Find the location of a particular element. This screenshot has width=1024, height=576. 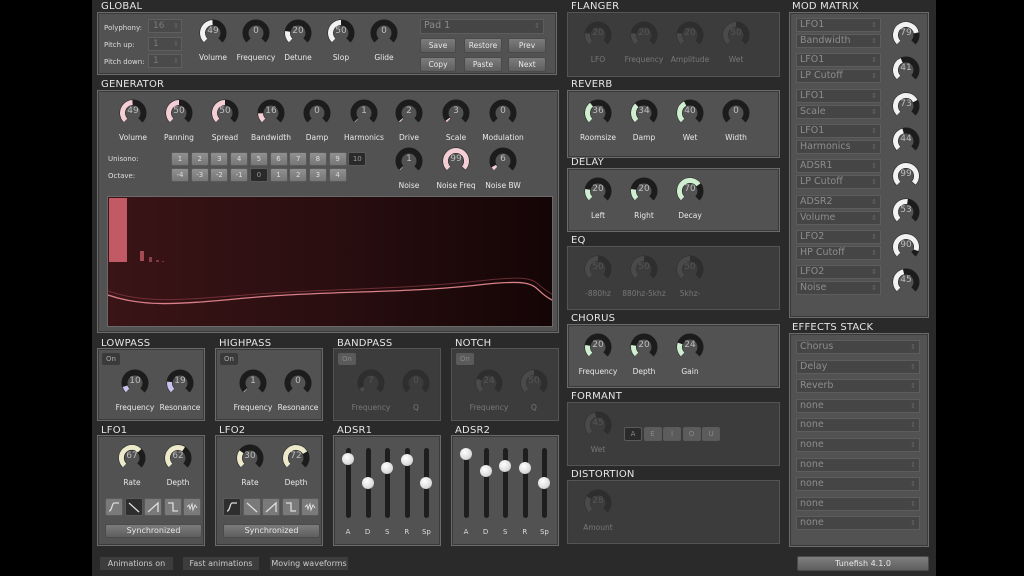

preset-select: Pad 1 is located at coordinates (482, 26).